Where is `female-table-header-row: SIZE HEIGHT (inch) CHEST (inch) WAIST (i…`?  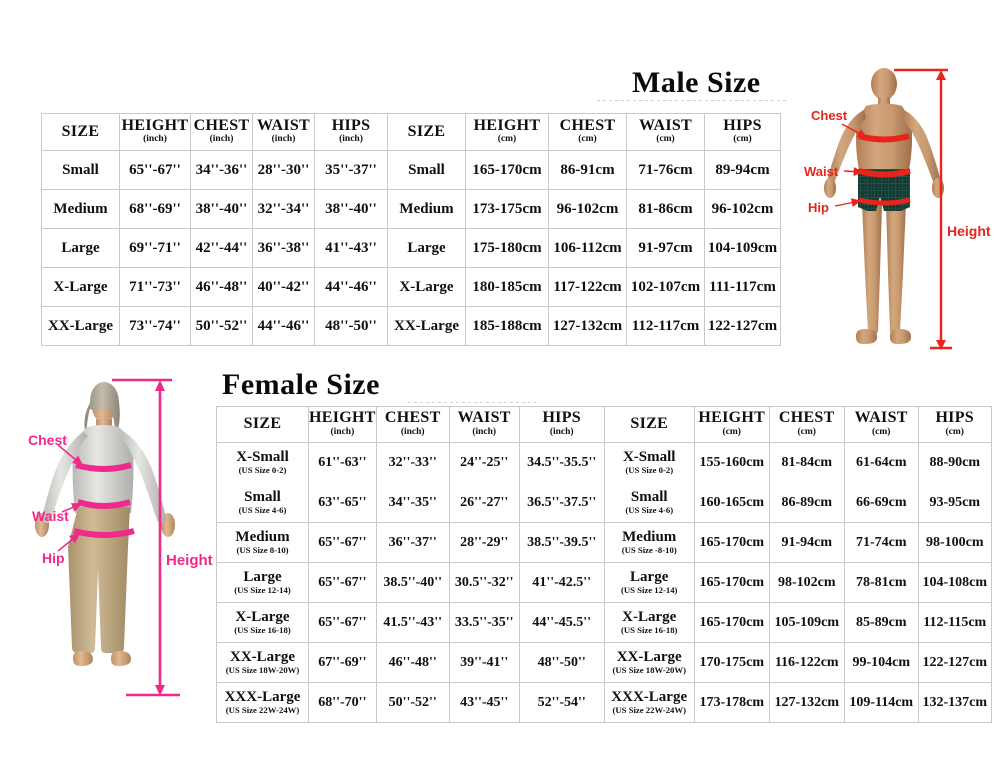 female-table-header-row: SIZE HEIGHT (inch) CHEST (inch) WAIST (i… is located at coordinates (604, 424).